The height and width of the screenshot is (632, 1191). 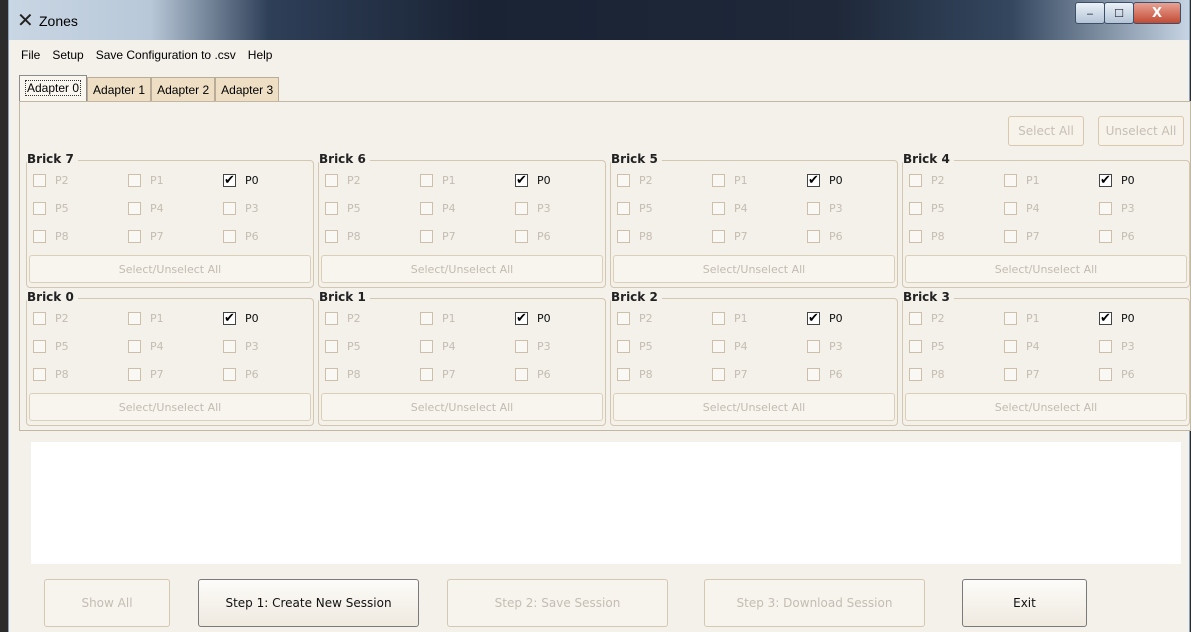 What do you see at coordinates (1046, 131) in the screenshot?
I see `select-all-button: Select All` at bounding box center [1046, 131].